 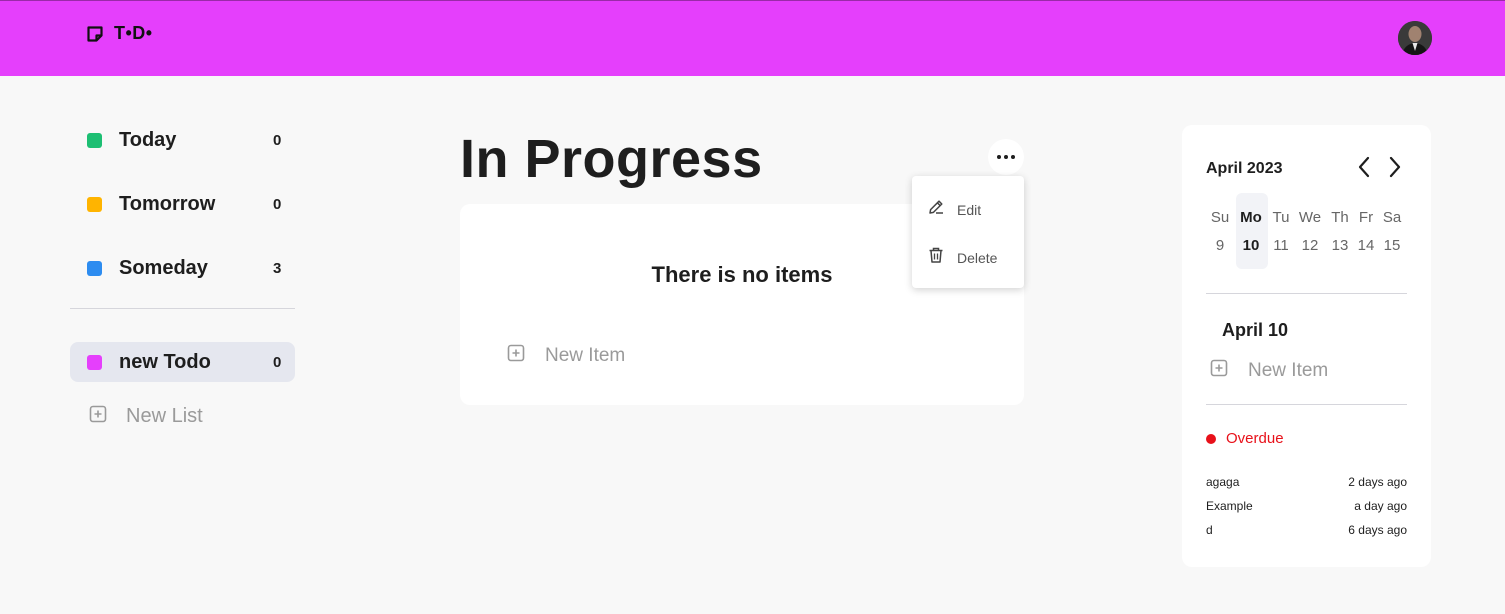 I want to click on week-strip: Su Mo Tu We Th Fr Sa 9 10 11 12 13 14 15, so click(x=1309, y=237).